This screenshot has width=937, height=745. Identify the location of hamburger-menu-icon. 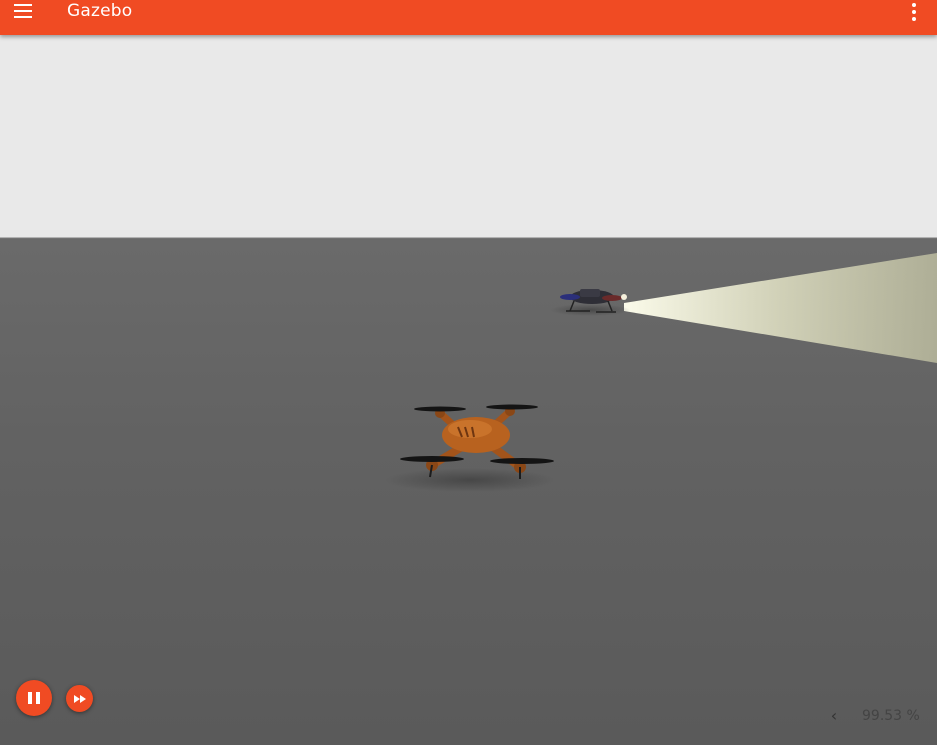
(23, 5).